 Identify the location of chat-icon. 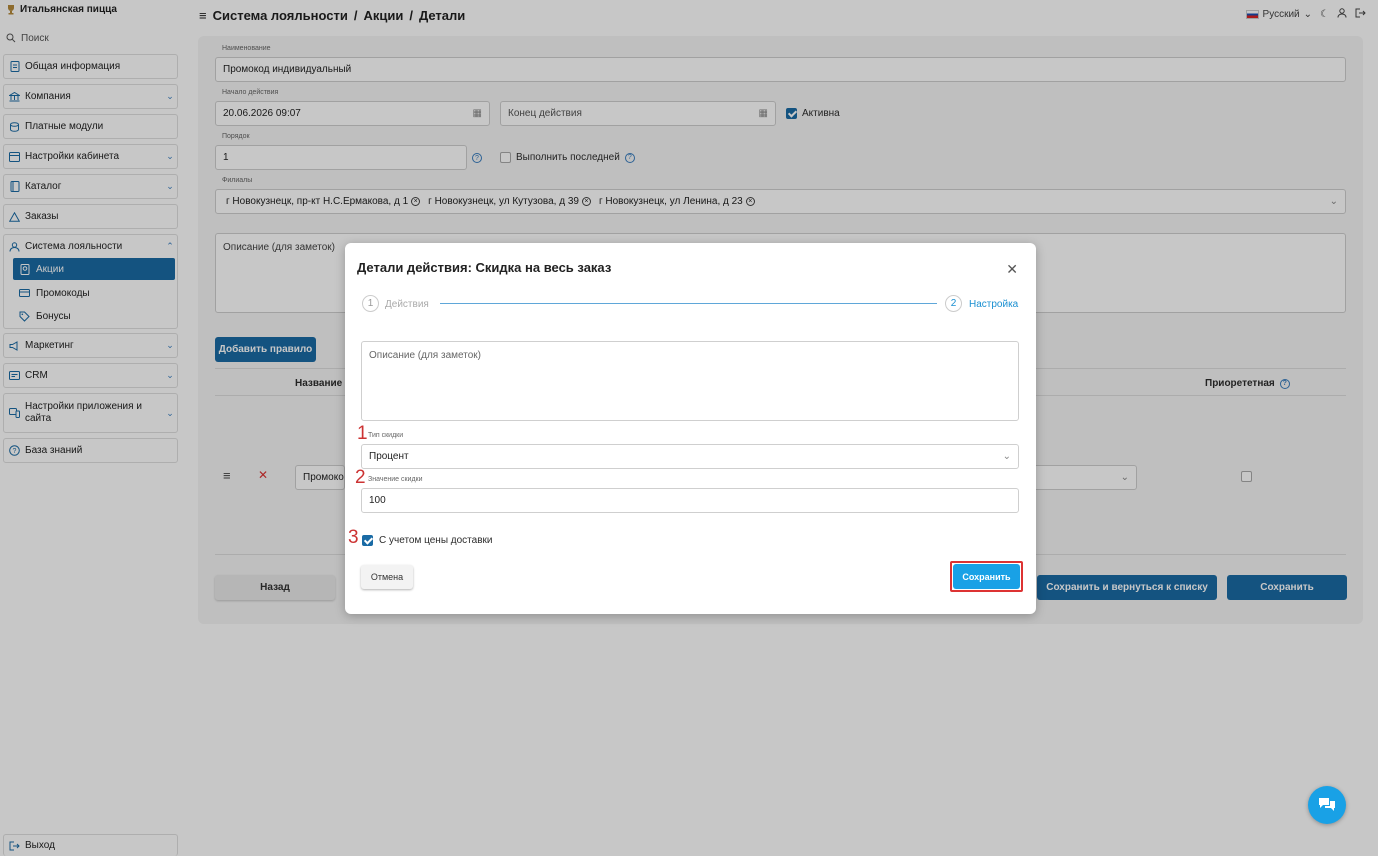
(1327, 805).